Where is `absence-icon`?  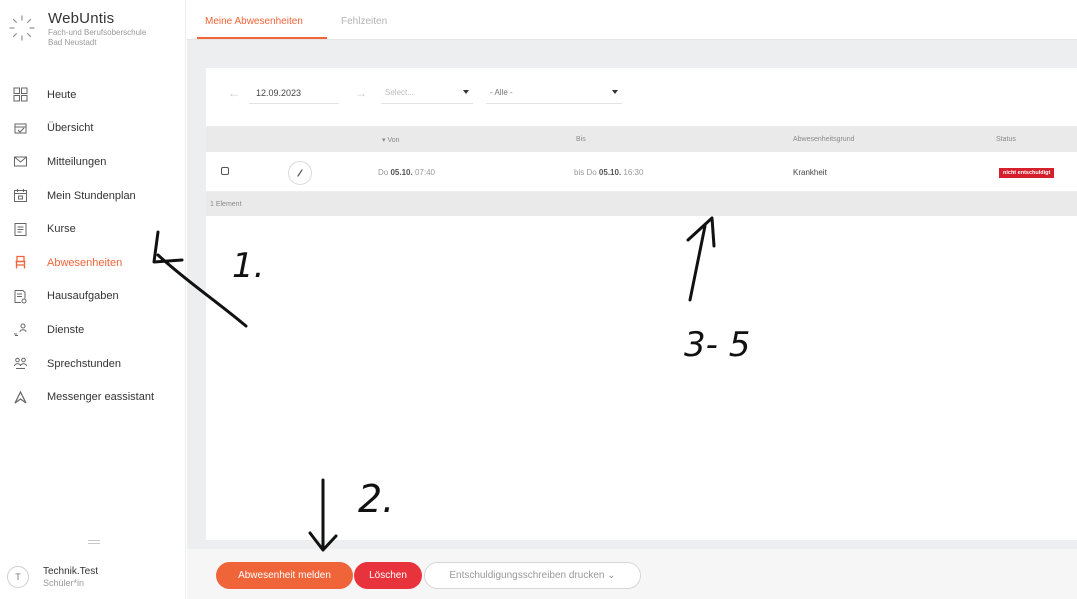
absence-icon is located at coordinates (20, 263).